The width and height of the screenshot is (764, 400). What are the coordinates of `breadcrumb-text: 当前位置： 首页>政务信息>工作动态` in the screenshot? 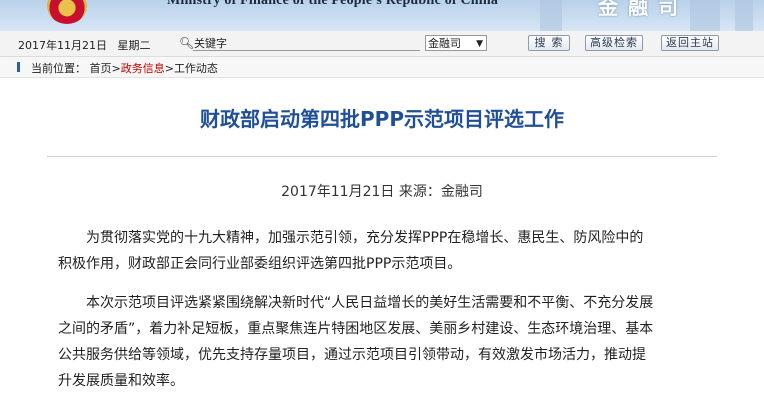 It's located at (124, 68).